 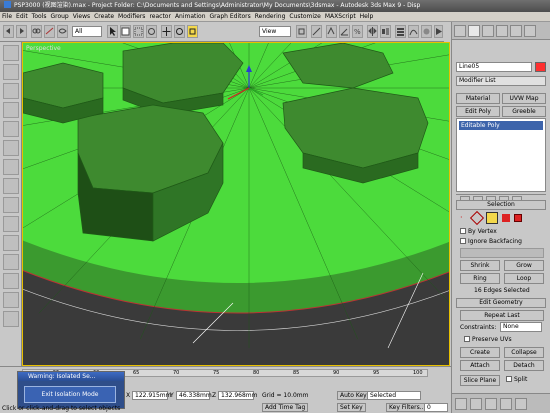 What do you see at coordinates (501, 205) in the screenshot?
I see `selection-rollout-header: Selection` at bounding box center [501, 205].